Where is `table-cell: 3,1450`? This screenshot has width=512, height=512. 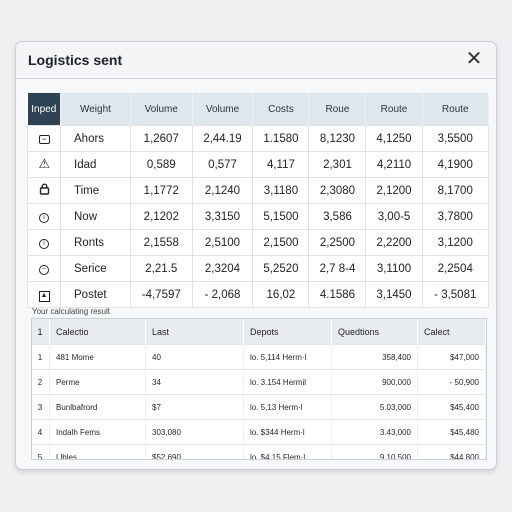
table-cell: 3,1450 is located at coordinates (394, 294).